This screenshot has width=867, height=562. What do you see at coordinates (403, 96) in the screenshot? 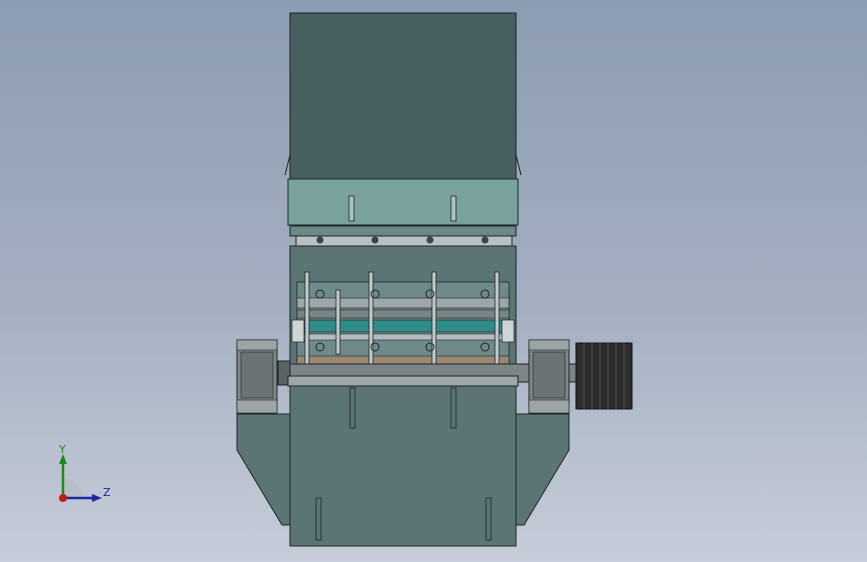
I see `feed-hopper` at bounding box center [403, 96].